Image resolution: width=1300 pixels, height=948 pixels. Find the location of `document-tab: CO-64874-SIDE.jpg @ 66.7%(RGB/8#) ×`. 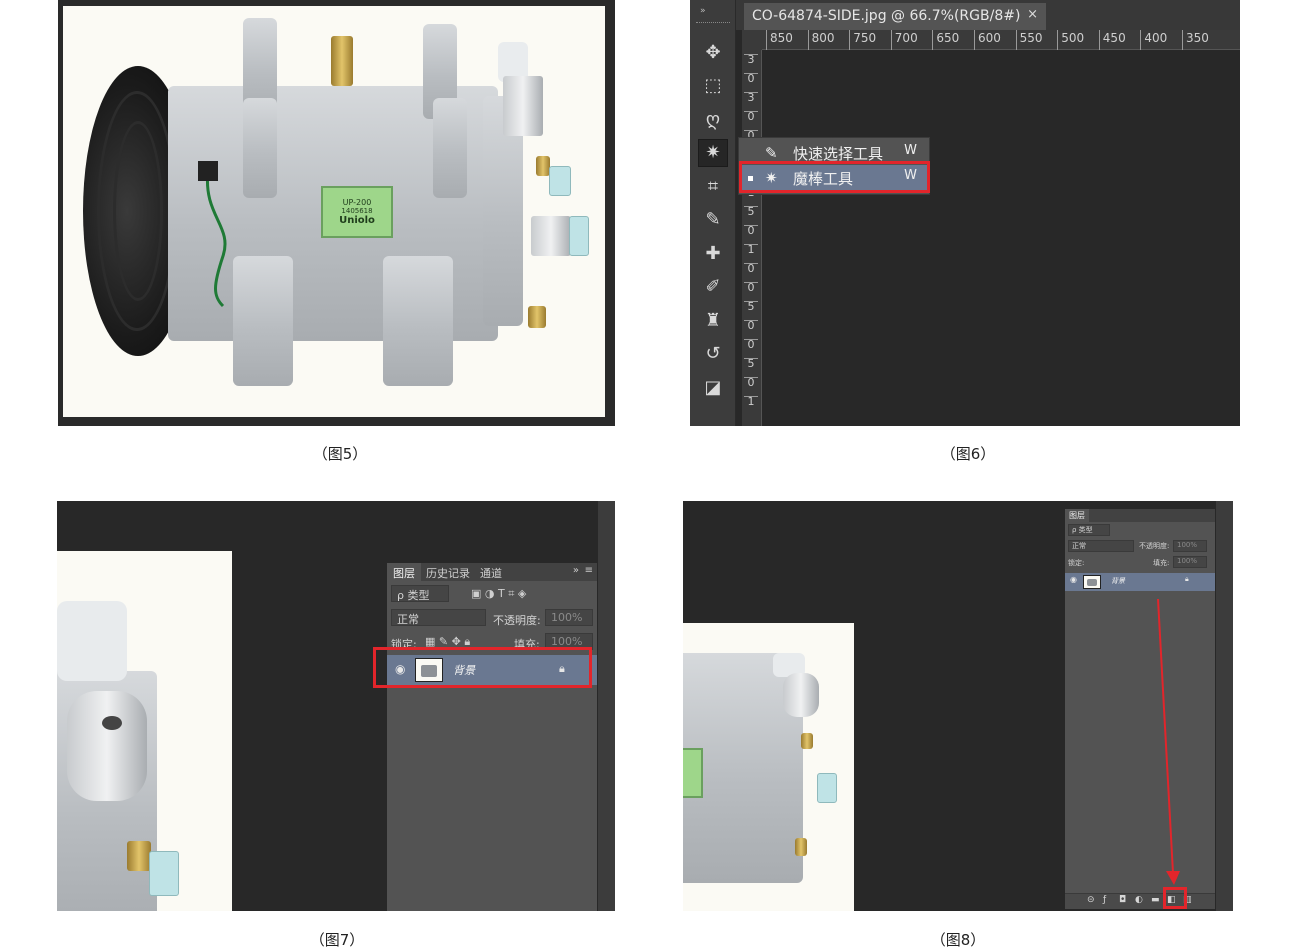

document-tab: CO-64874-SIDE.jpg @ 66.7%(RGB/8#) × is located at coordinates (895, 16).